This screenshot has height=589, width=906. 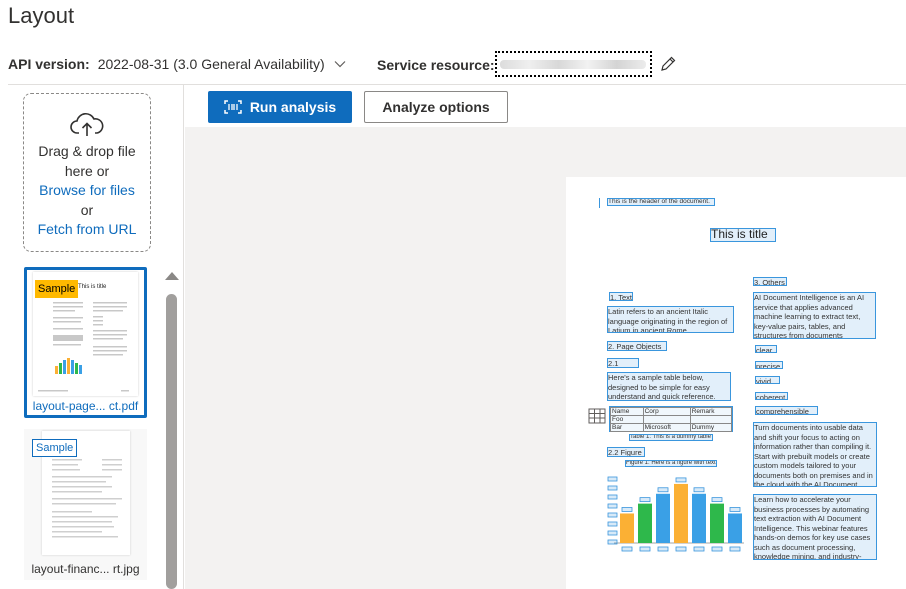 I want to click on list-item-box: vivid, so click(x=767, y=380).